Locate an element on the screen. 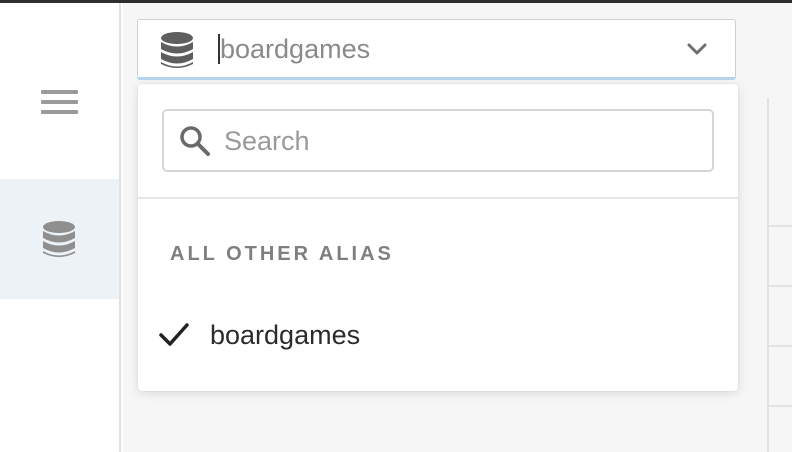 This screenshot has width=792, height=452. alias-select: boardgames is located at coordinates (436, 49).